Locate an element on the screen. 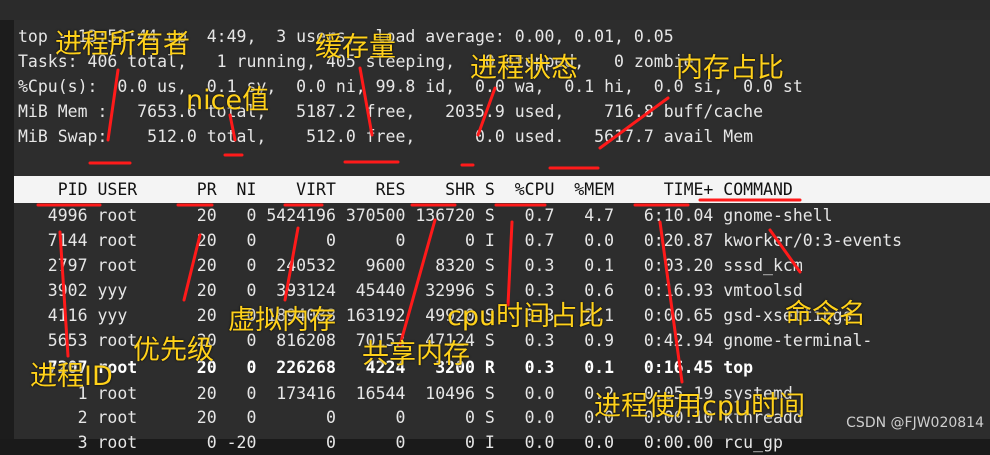 The width and height of the screenshot is (990, 455). annotation-shared: 共享内存 is located at coordinates (416, 354).